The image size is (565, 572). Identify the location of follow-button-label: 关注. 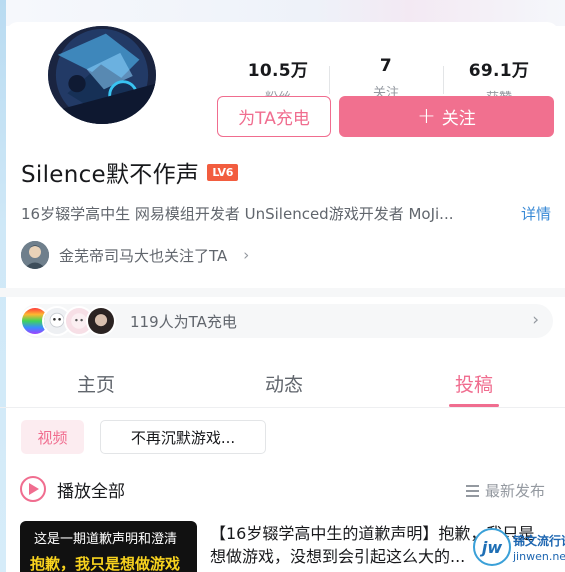
(458, 119).